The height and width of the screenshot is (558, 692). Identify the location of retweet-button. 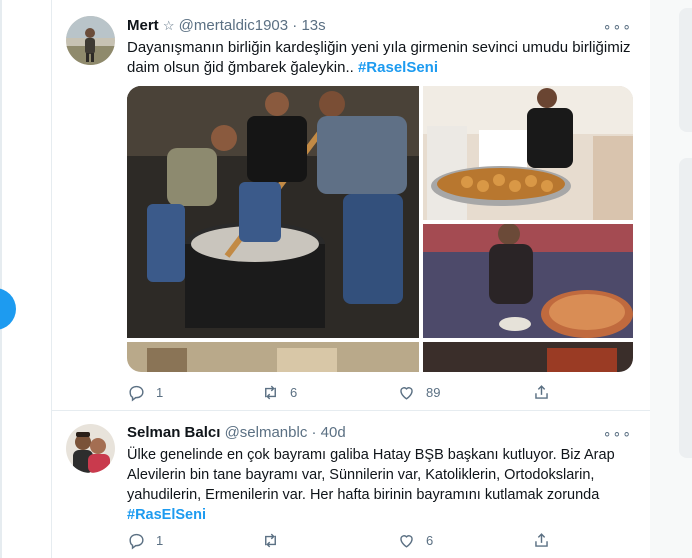
(275, 540).